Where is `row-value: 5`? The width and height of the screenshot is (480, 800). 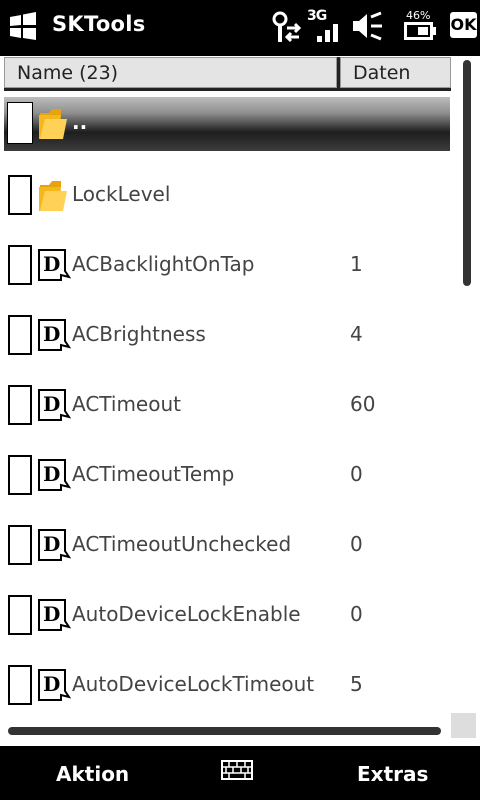 row-value: 5 is located at coordinates (356, 684).